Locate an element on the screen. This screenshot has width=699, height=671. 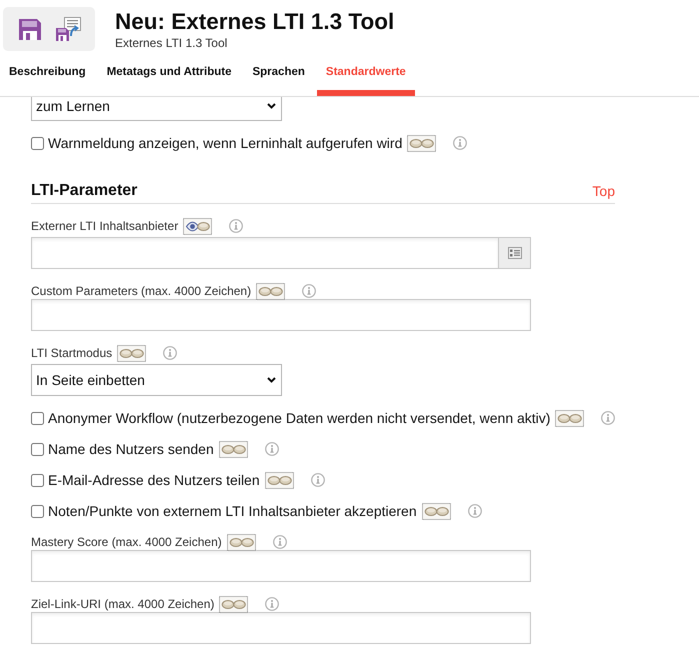
list-icon is located at coordinates (515, 253).